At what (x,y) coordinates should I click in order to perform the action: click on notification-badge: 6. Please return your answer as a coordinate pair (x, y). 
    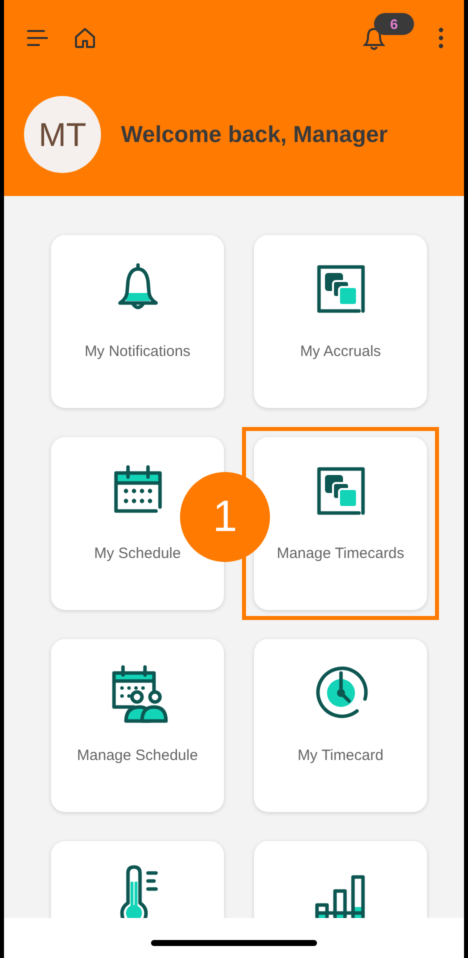
    Looking at the image, I should click on (394, 24).